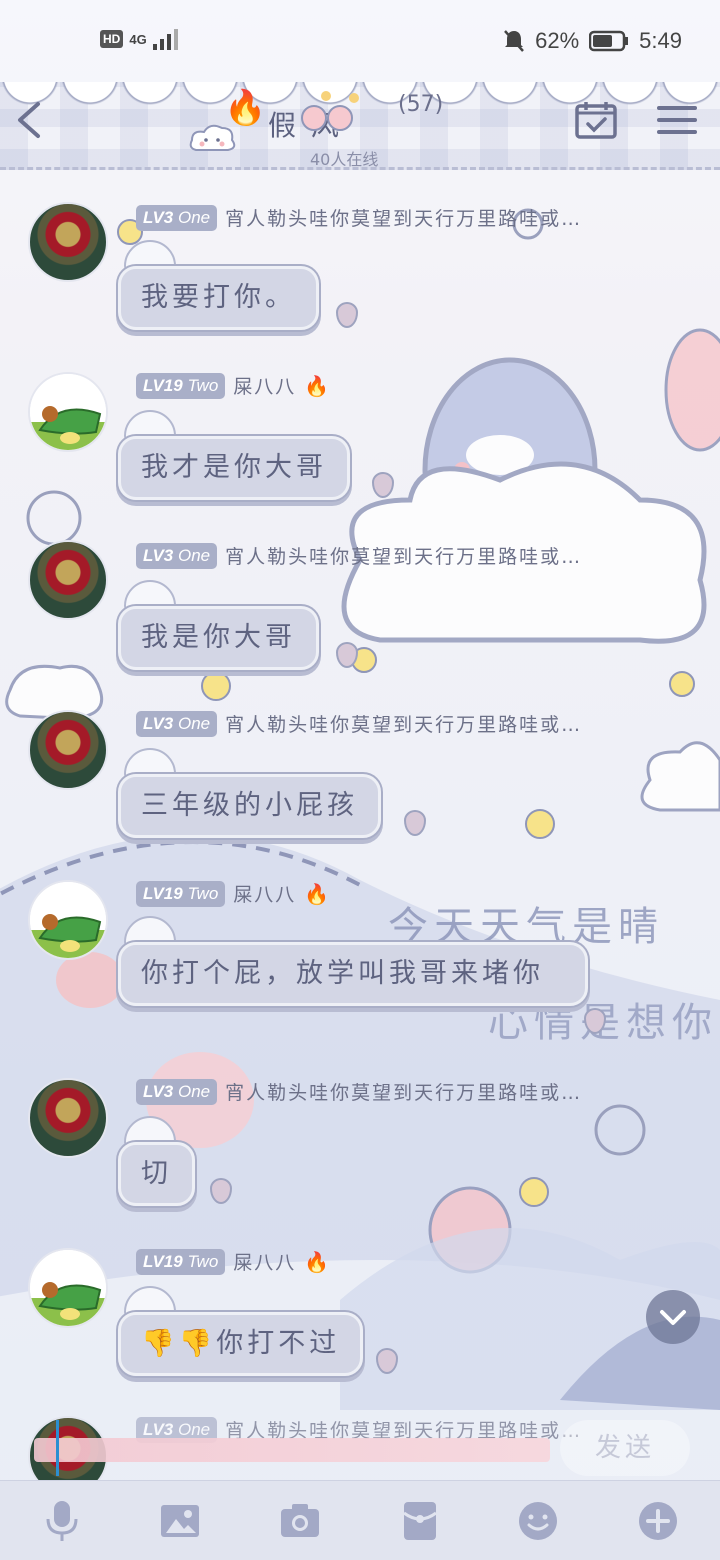  What do you see at coordinates (658, 1521) in the screenshot?
I see `plus-icon` at bounding box center [658, 1521].